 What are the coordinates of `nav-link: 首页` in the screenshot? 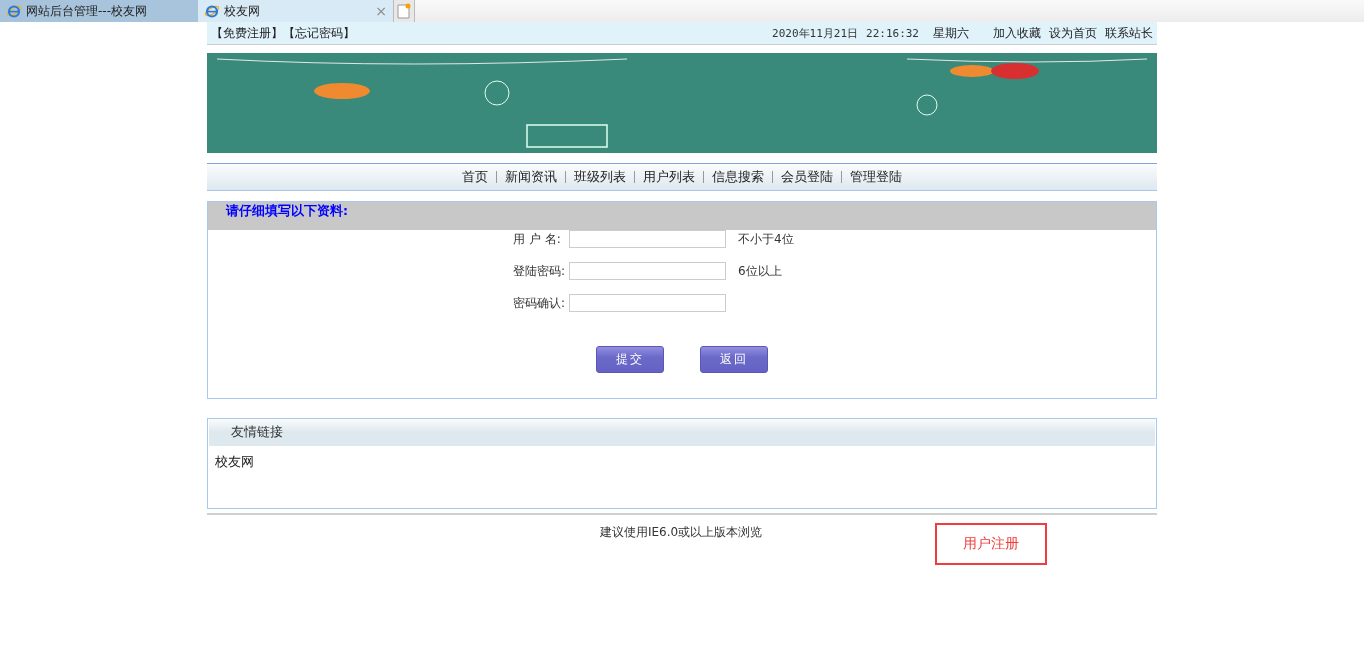 It's located at (475, 177).